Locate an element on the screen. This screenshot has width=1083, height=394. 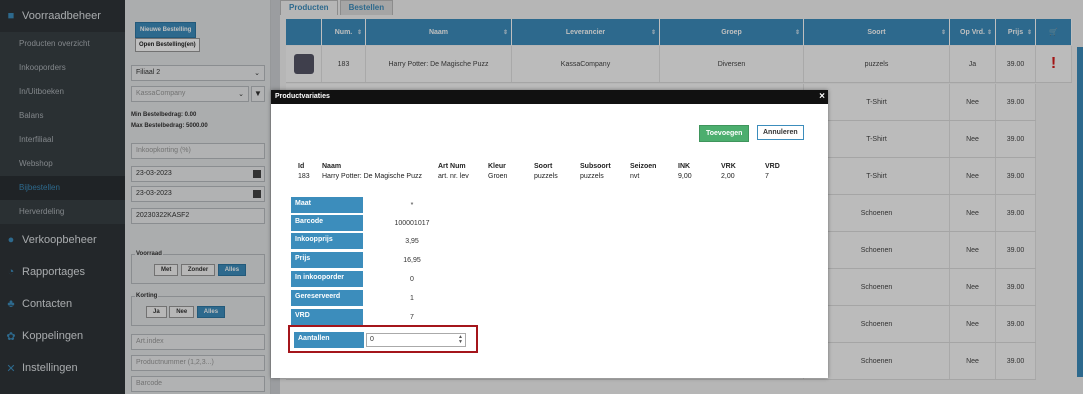
prop-value: 100001017 is located at coordinates (412, 223).